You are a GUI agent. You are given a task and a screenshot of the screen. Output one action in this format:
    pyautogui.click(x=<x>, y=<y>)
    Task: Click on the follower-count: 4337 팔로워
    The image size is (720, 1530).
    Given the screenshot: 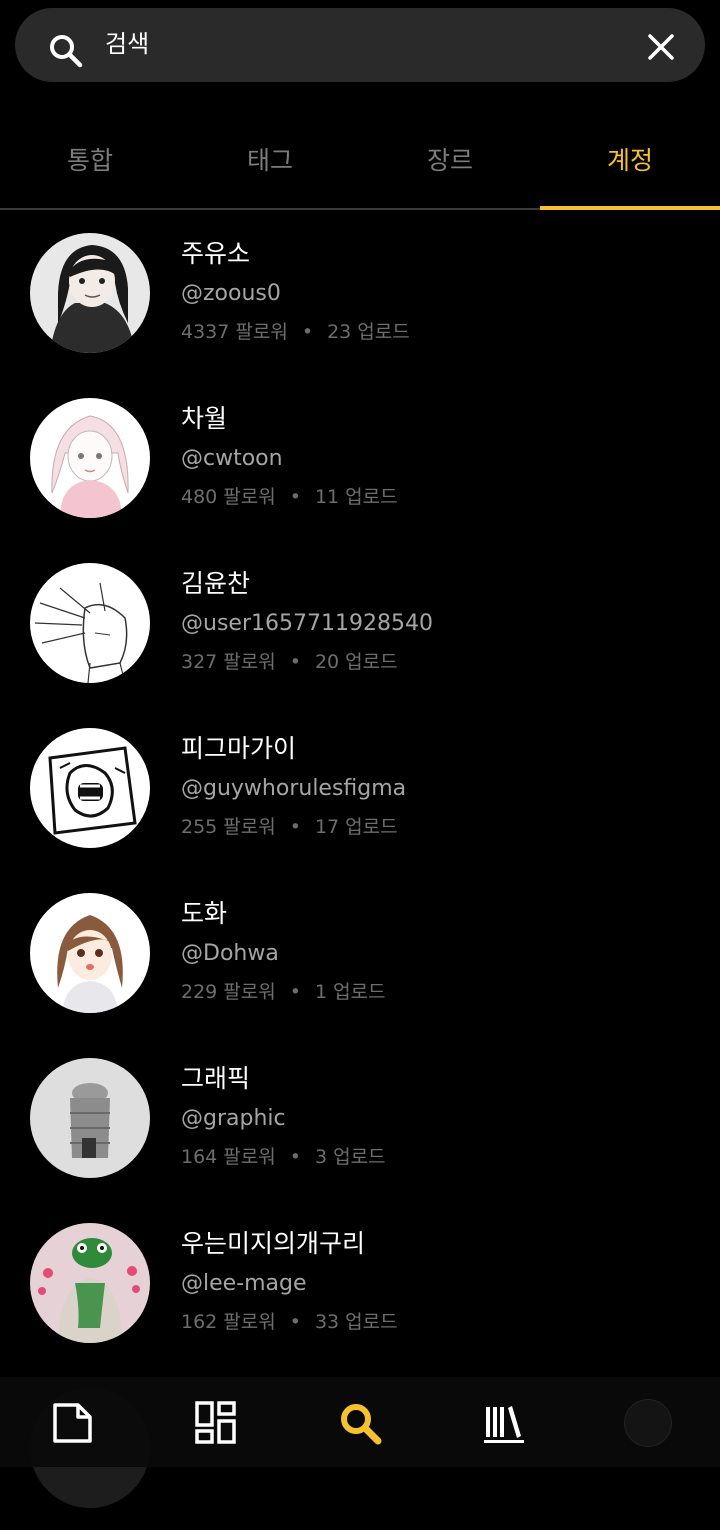 What is the action you would take?
    pyautogui.click(x=234, y=332)
    